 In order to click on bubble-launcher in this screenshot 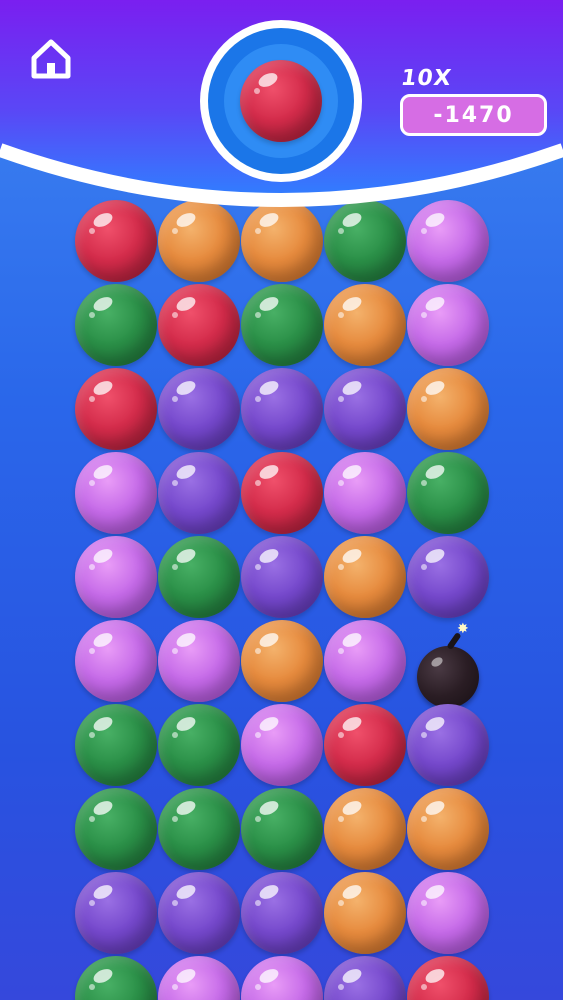, I will do `click(281, 101)`.